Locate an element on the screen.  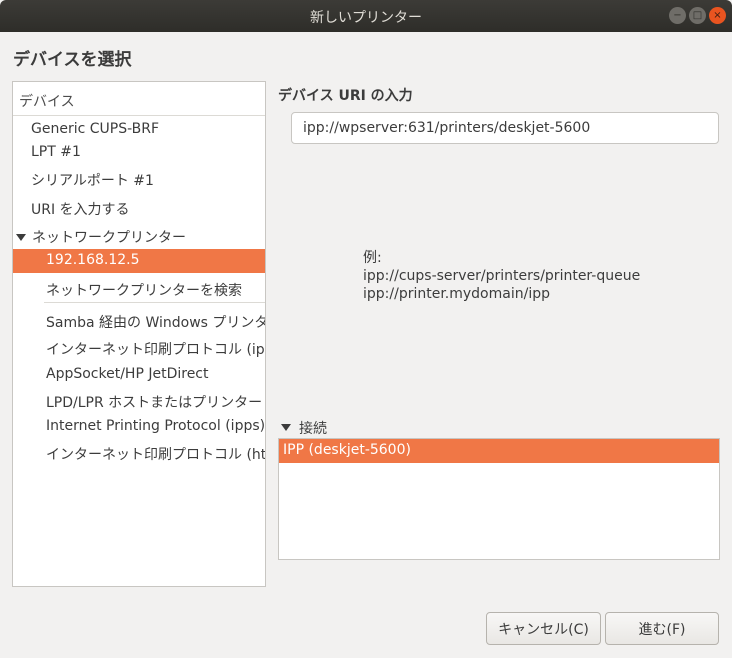
device-item-label: シリアルポート #1 is located at coordinates (92, 181).